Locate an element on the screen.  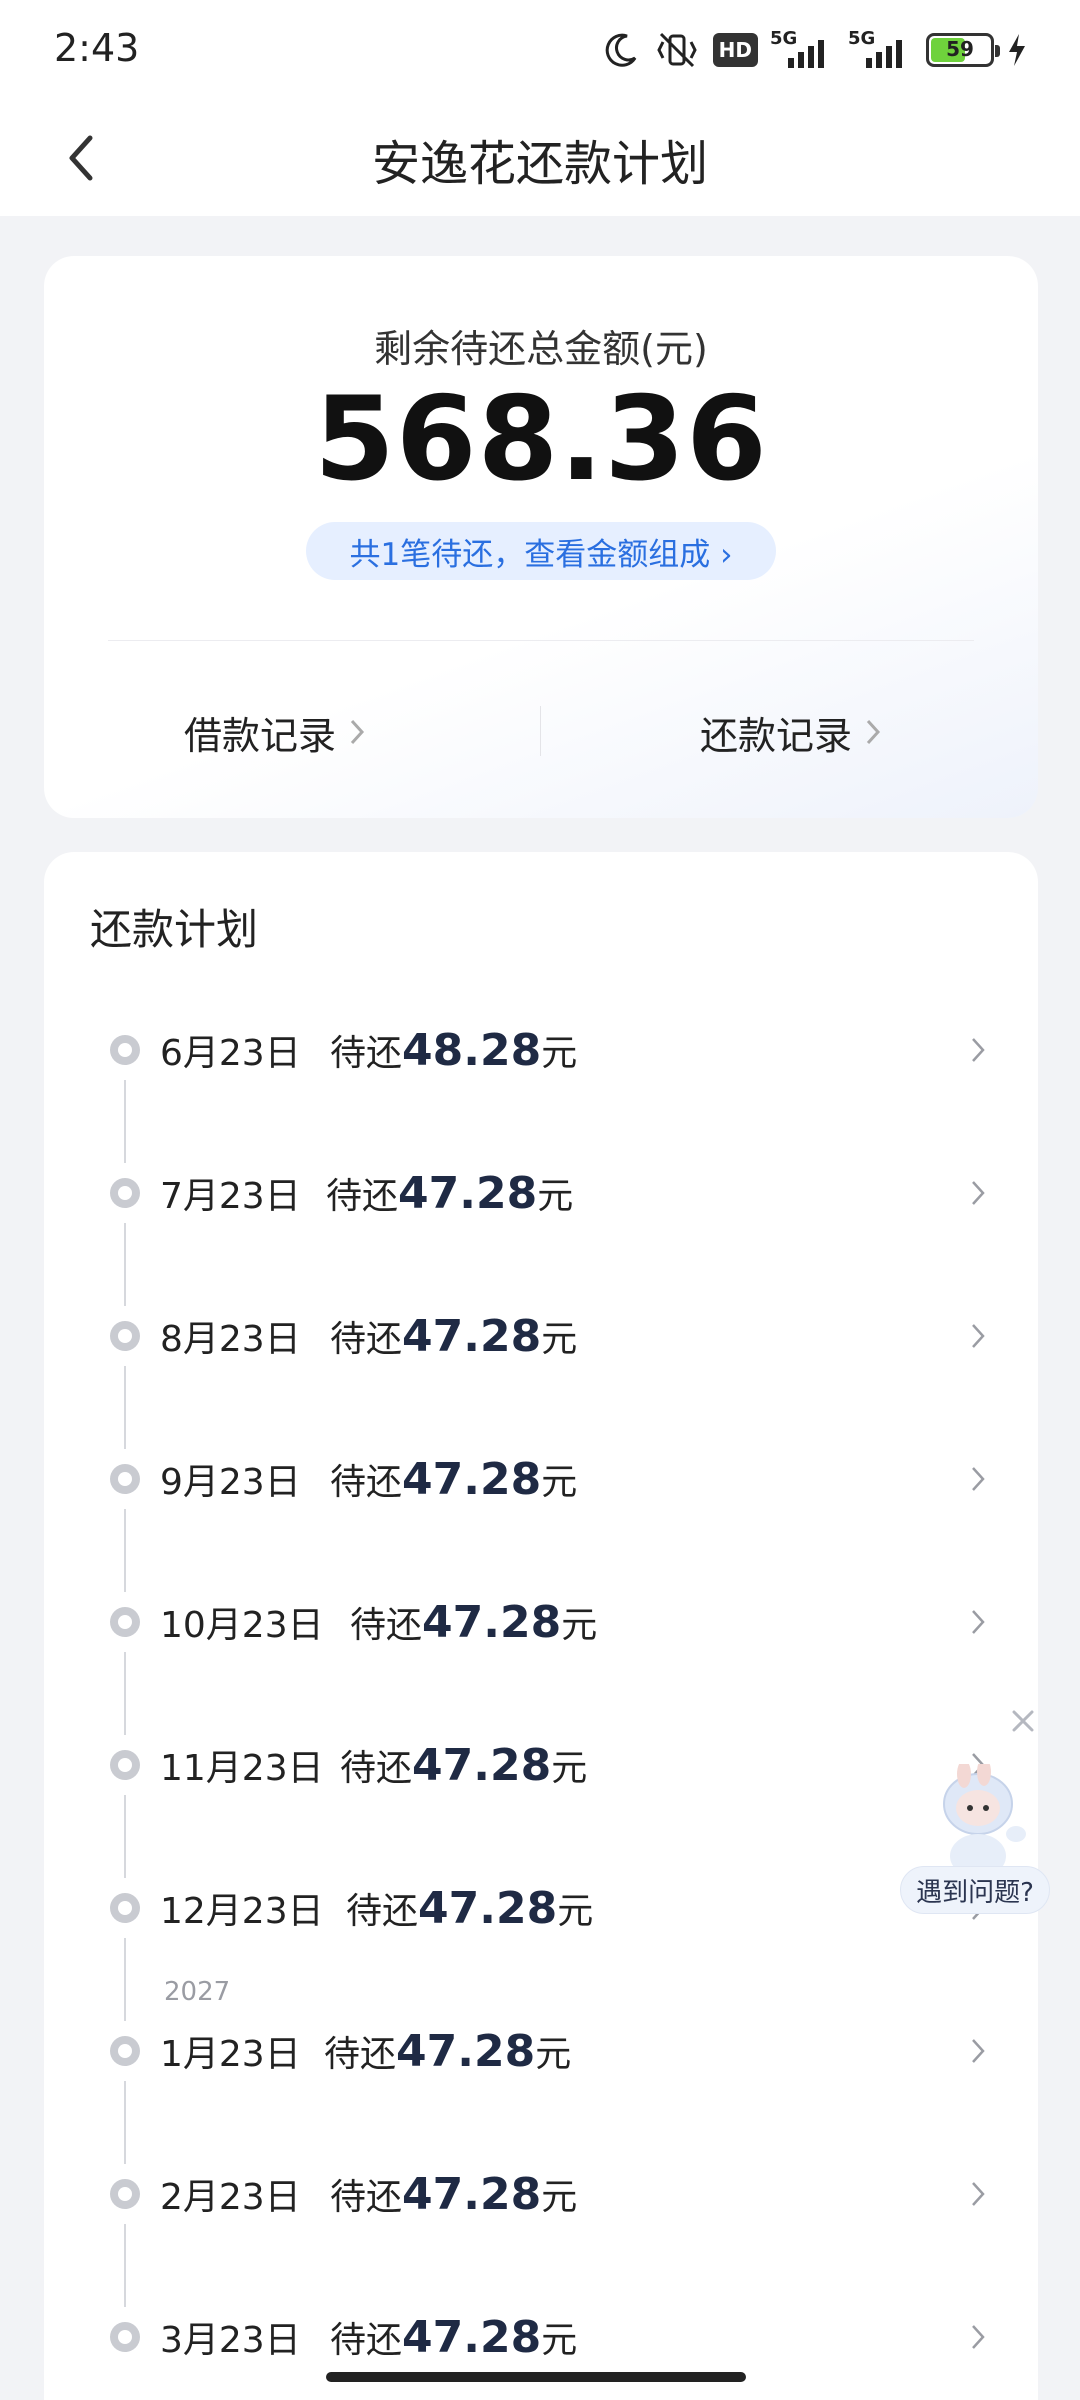
plan-row-date: 6月23日 is located at coordinates (230, 1053).